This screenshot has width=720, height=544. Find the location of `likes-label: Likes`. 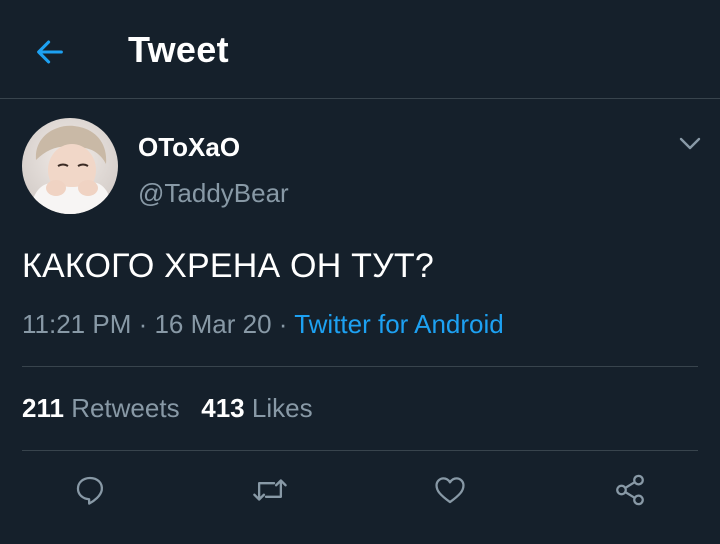

likes-label: Likes is located at coordinates (282, 408).